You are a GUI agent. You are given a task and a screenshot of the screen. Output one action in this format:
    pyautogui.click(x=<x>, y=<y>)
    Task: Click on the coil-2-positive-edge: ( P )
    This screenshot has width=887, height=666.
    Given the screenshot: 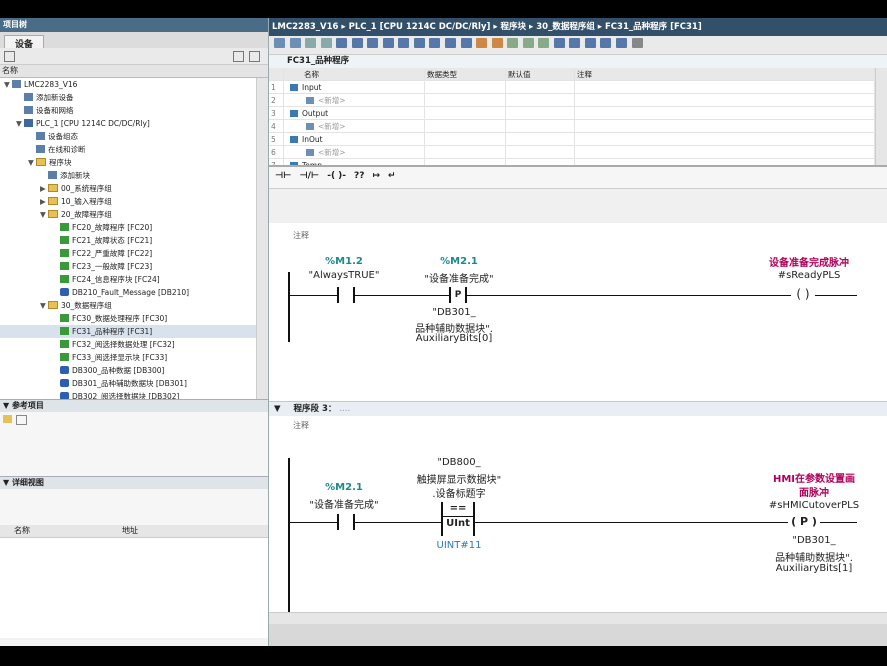 What is the action you would take?
    pyautogui.click(x=804, y=522)
    